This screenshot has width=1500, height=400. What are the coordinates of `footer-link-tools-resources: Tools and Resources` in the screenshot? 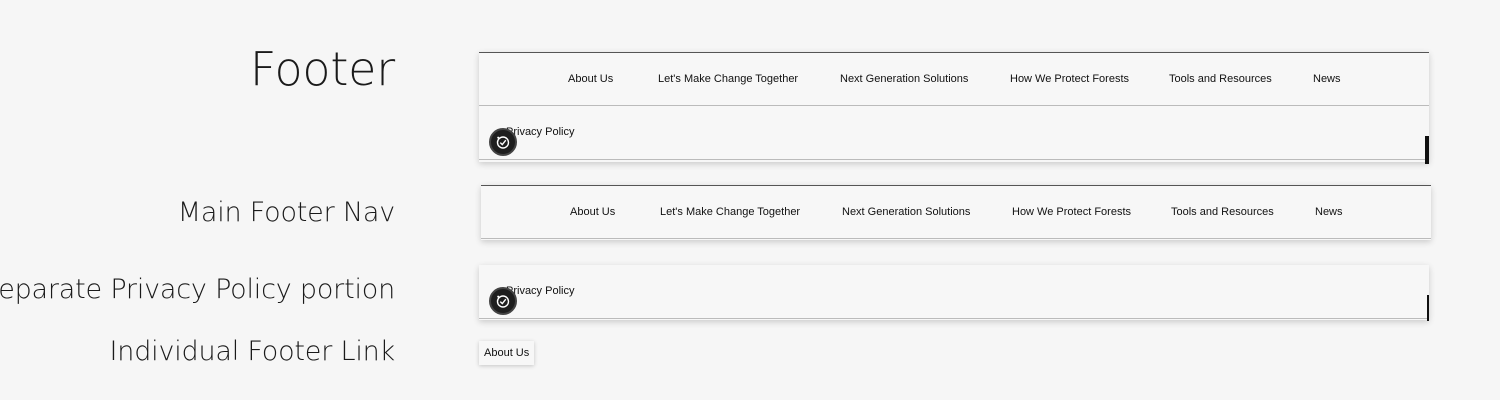 It's located at (1220, 79).